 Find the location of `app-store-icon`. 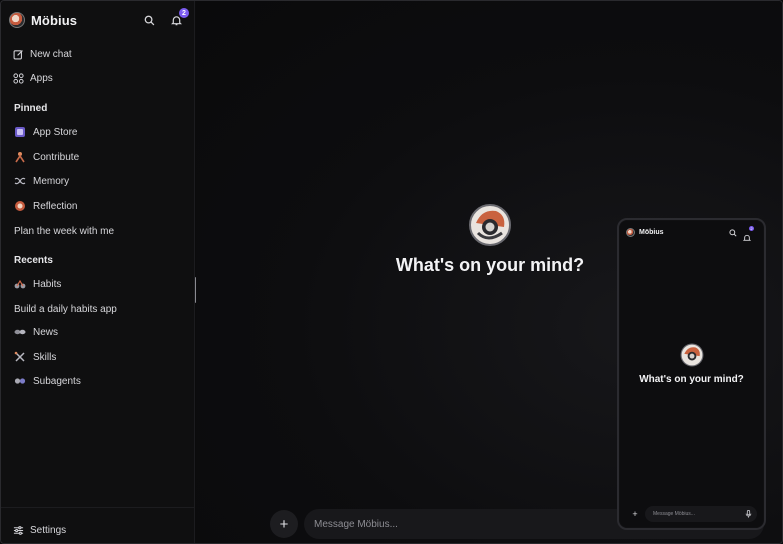

app-store-icon is located at coordinates (20, 132).